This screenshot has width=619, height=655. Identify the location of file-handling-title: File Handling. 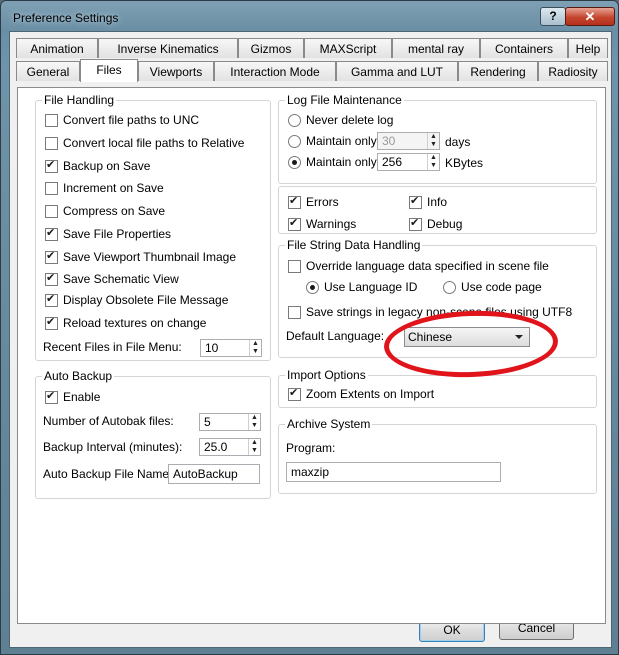
(79, 100).